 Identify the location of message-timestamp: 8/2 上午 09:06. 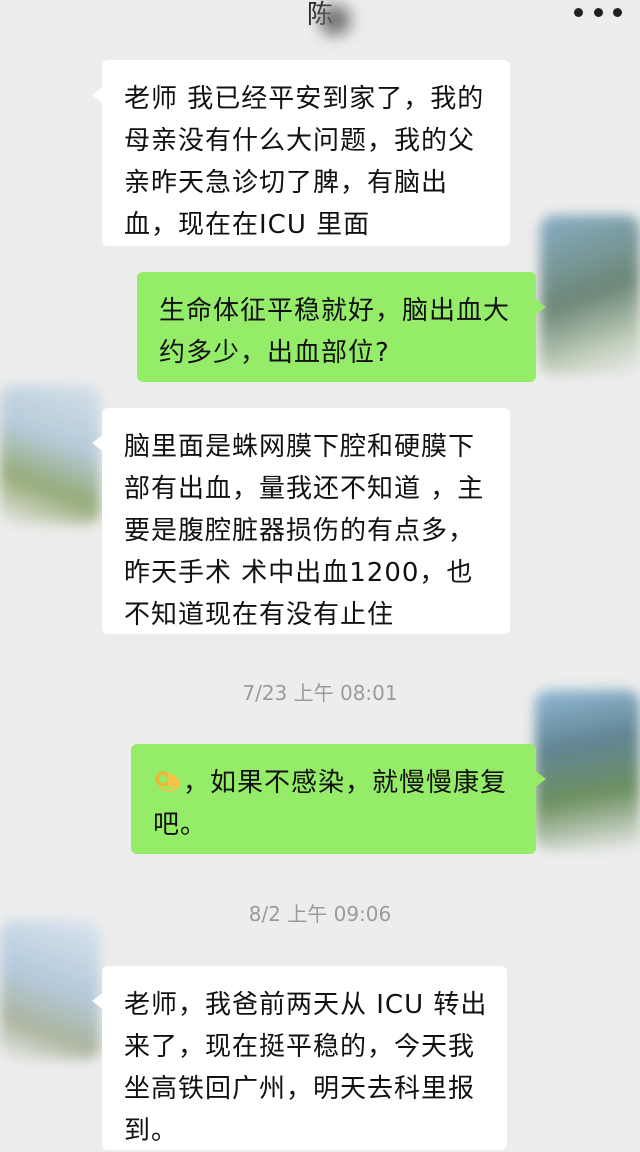
(320, 914).